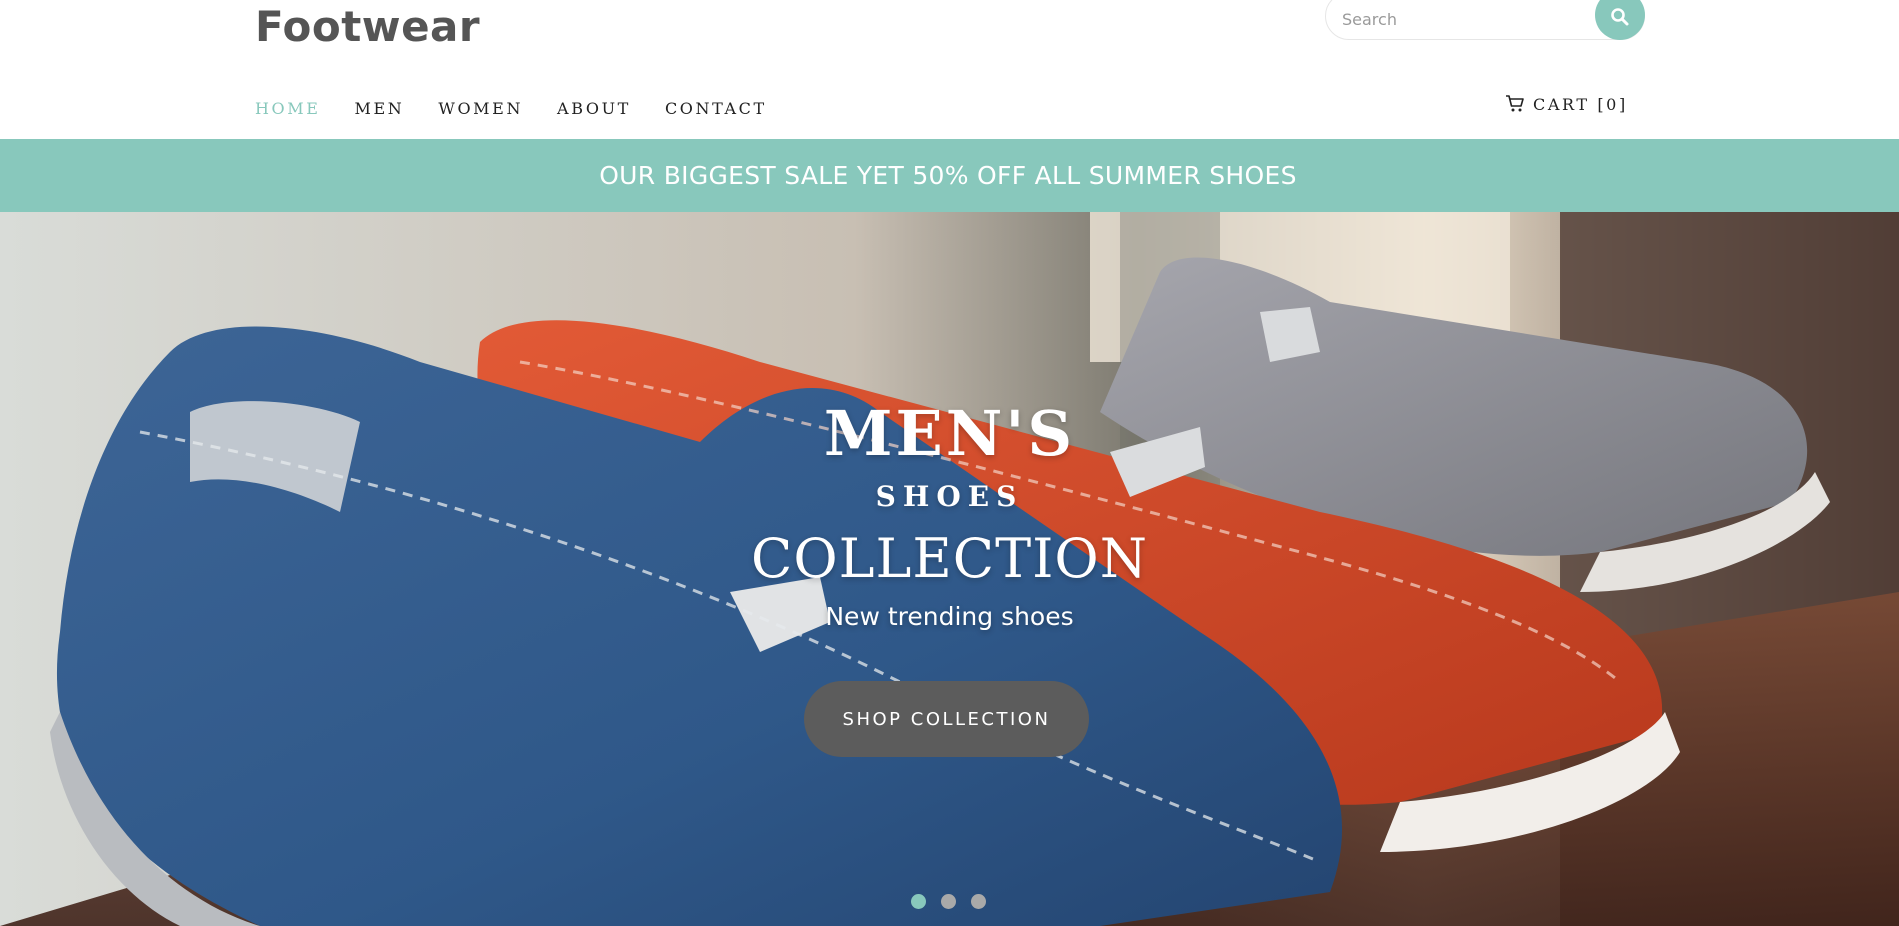 The width and height of the screenshot is (1899, 926). What do you see at coordinates (716, 108) in the screenshot?
I see `nav-item-contact: CONTACT` at bounding box center [716, 108].